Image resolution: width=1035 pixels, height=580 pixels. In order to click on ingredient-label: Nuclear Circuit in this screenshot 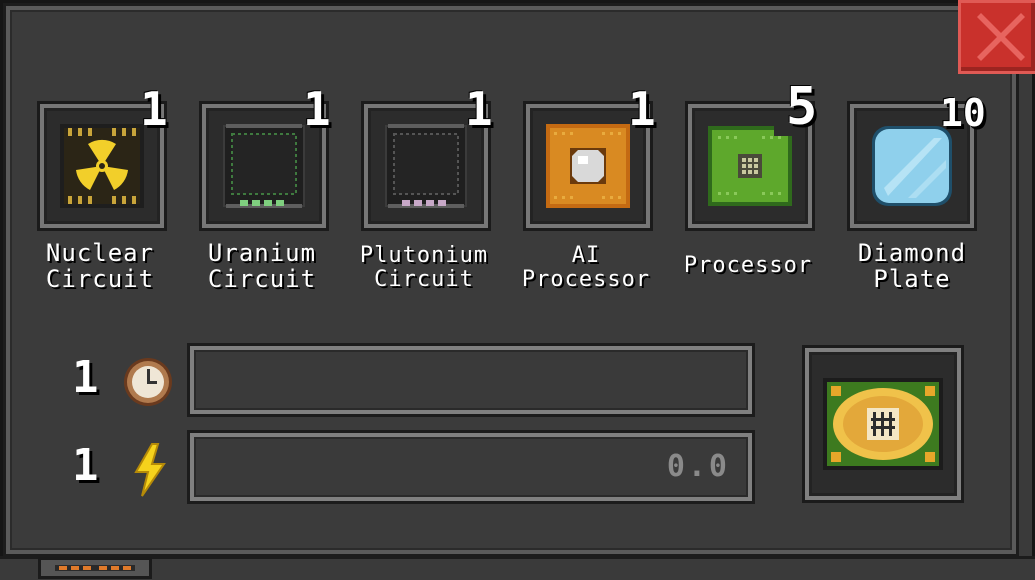, I will do `click(100, 266)`.